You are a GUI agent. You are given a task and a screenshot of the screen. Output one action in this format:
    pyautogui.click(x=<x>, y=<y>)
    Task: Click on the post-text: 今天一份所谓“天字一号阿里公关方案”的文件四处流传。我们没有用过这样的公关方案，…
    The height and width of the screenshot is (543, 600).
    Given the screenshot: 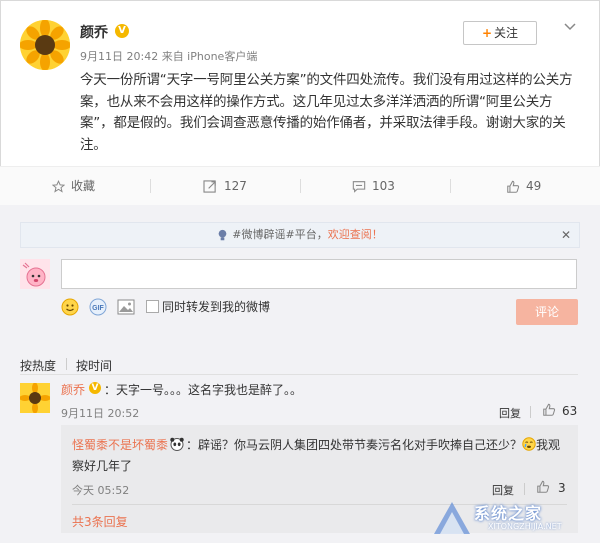 What is the action you would take?
    pyautogui.click(x=326, y=112)
    